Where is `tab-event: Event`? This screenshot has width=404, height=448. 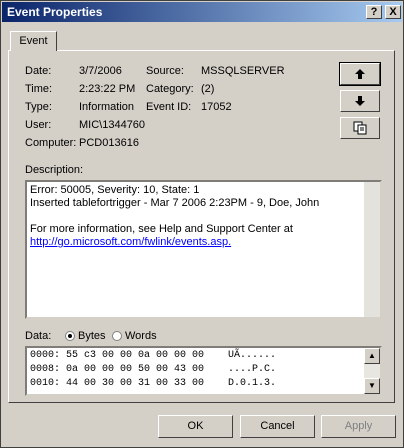
tab-event: Event is located at coordinates (33, 41).